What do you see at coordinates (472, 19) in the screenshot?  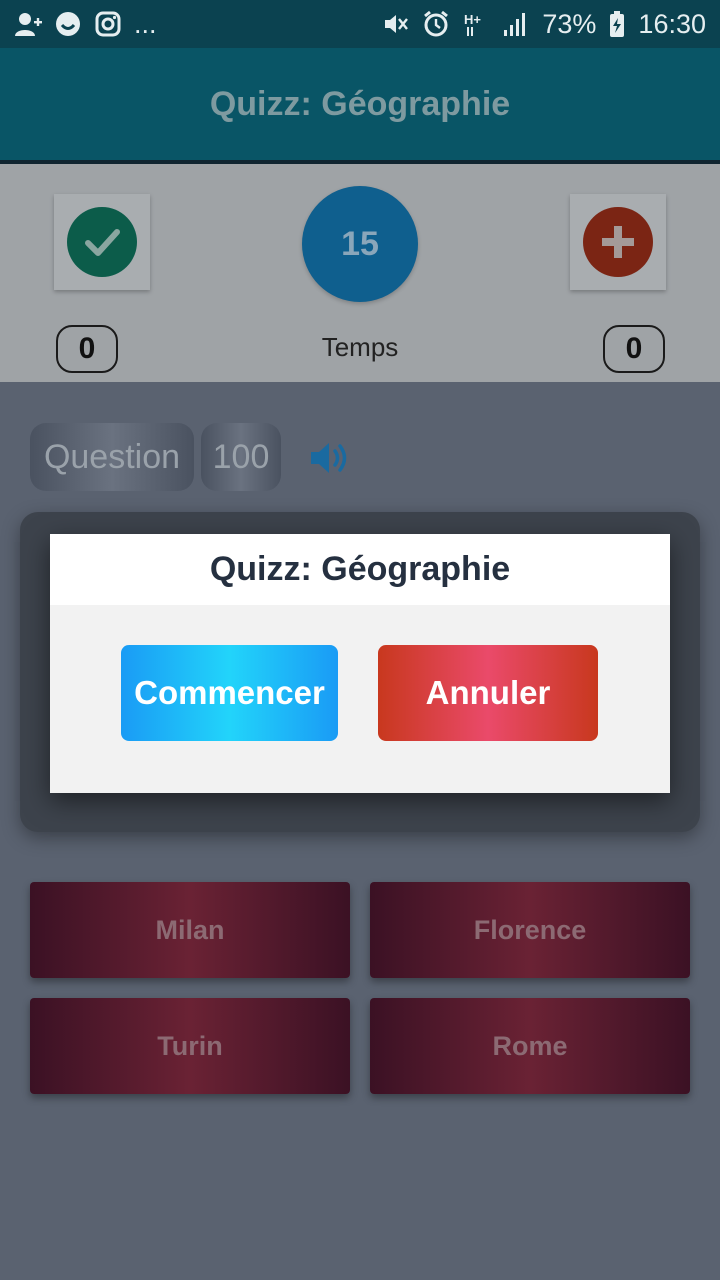 I see `svg-text: H+` at bounding box center [472, 19].